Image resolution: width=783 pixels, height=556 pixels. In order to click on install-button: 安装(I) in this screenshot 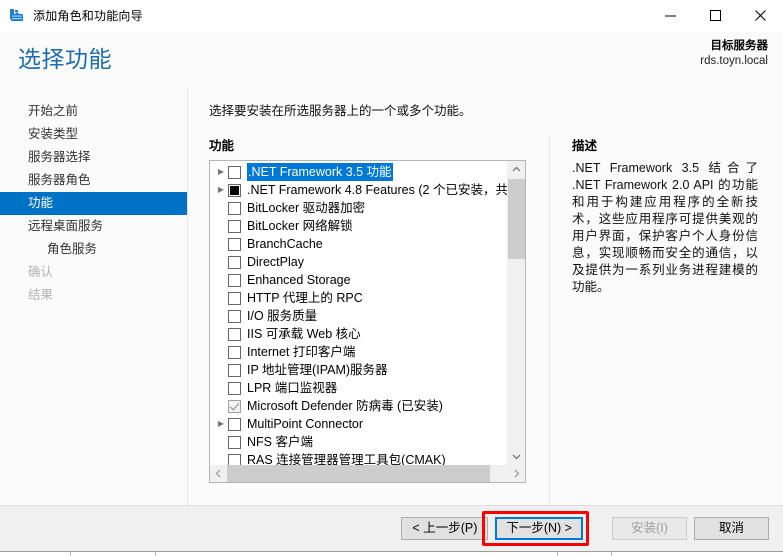, I will do `click(649, 528)`.